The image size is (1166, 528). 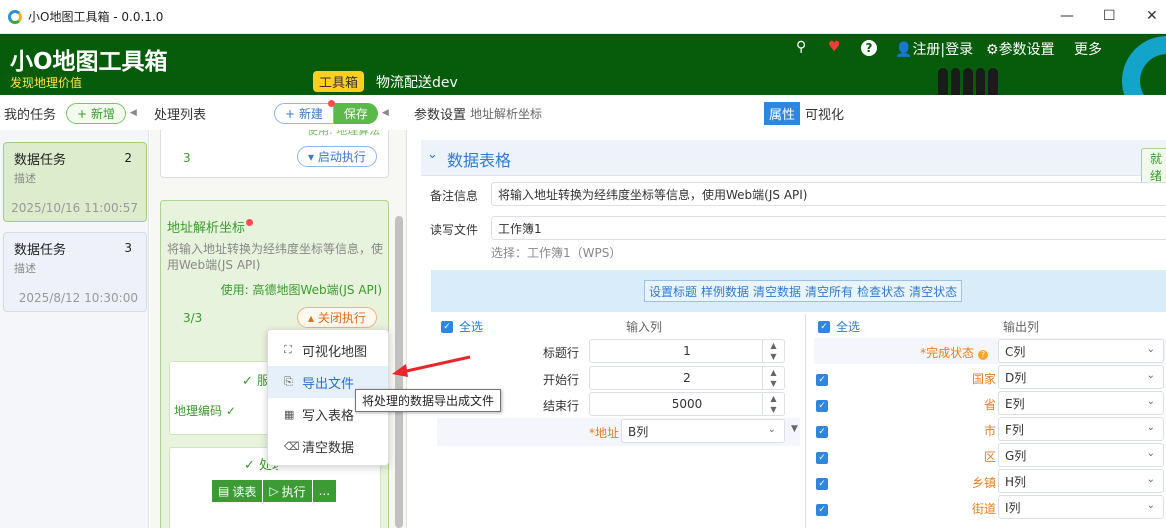 What do you see at coordinates (328, 446) in the screenshot?
I see `menu-item-clear-data: ⌫ 清空数据` at bounding box center [328, 446].